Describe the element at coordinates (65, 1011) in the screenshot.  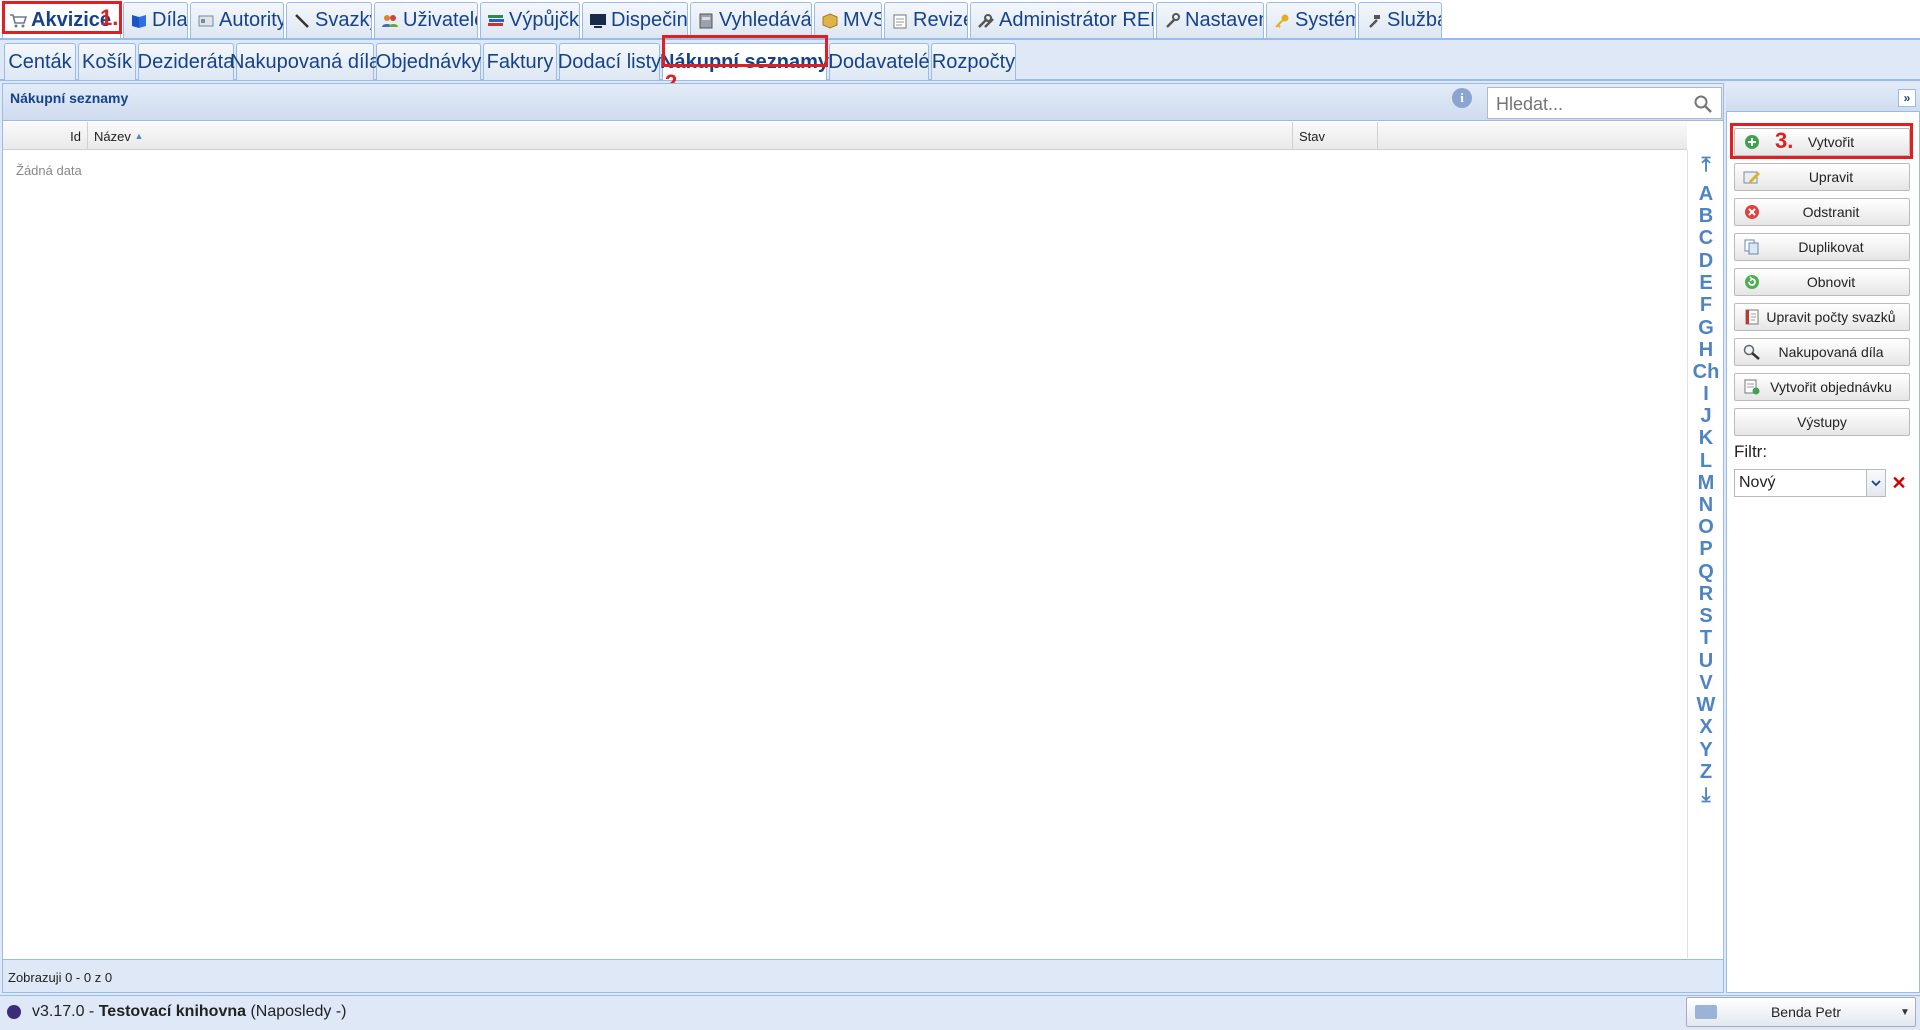
I see `version-text: v3.17.0 -` at that location.